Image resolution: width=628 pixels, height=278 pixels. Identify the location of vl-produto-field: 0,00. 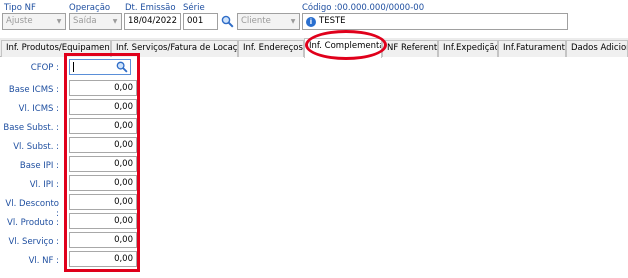
(103, 221).